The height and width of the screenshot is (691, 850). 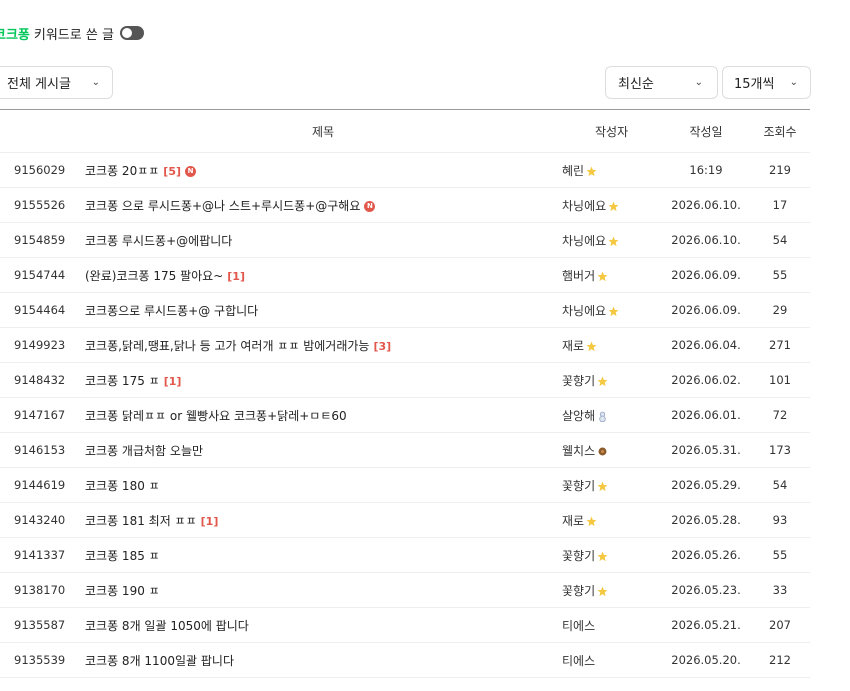 I want to click on keyword-filter-label: 키워드로 쓴 글, so click(x=73, y=35).